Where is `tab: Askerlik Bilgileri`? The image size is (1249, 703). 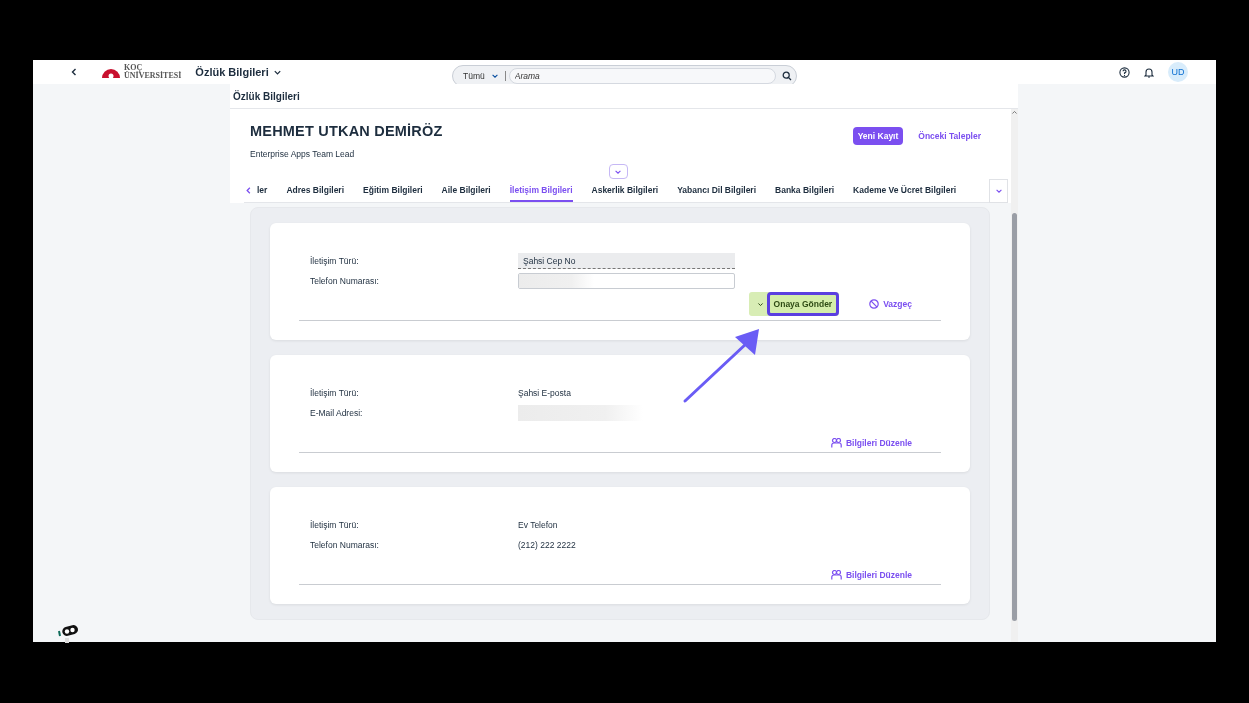
tab: Askerlik Bilgileri is located at coordinates (625, 190).